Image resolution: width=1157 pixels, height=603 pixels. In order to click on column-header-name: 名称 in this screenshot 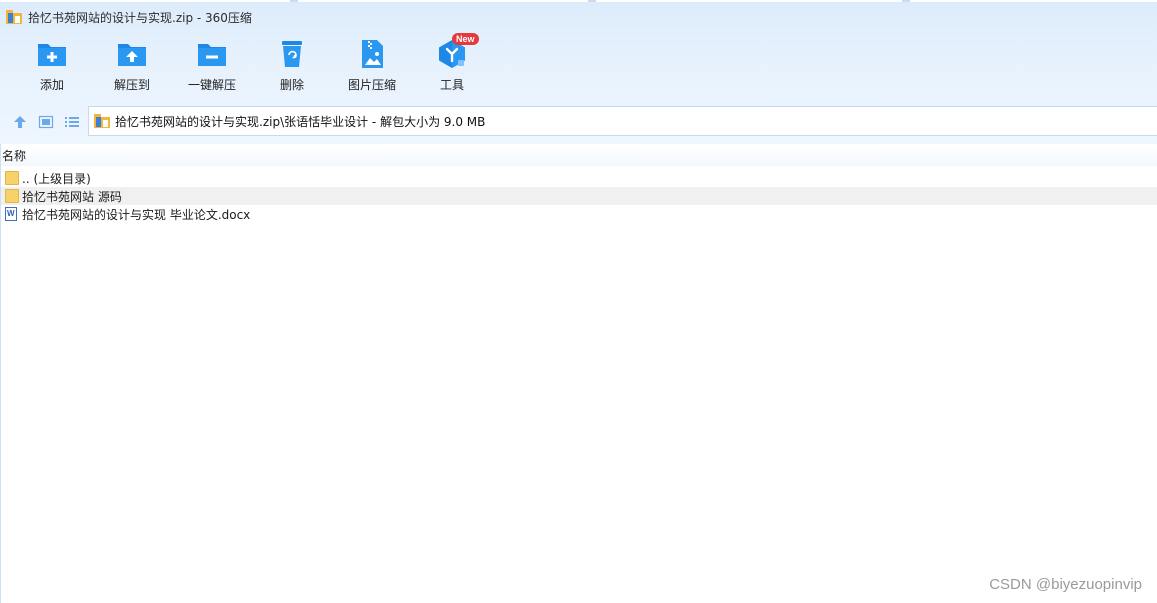, I will do `click(579, 156)`.